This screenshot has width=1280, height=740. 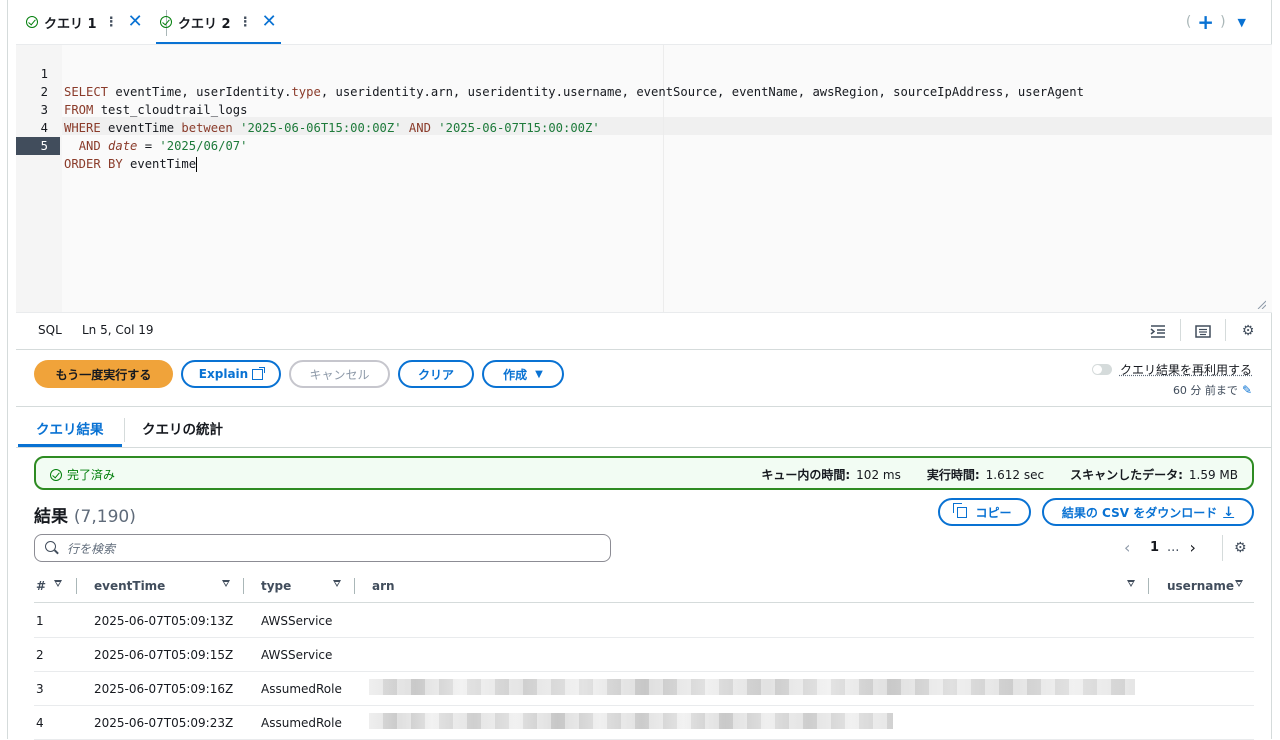 I want to click on scanned-data: スキャンしたデータ: 1.59 MB, so click(x=1154, y=474).